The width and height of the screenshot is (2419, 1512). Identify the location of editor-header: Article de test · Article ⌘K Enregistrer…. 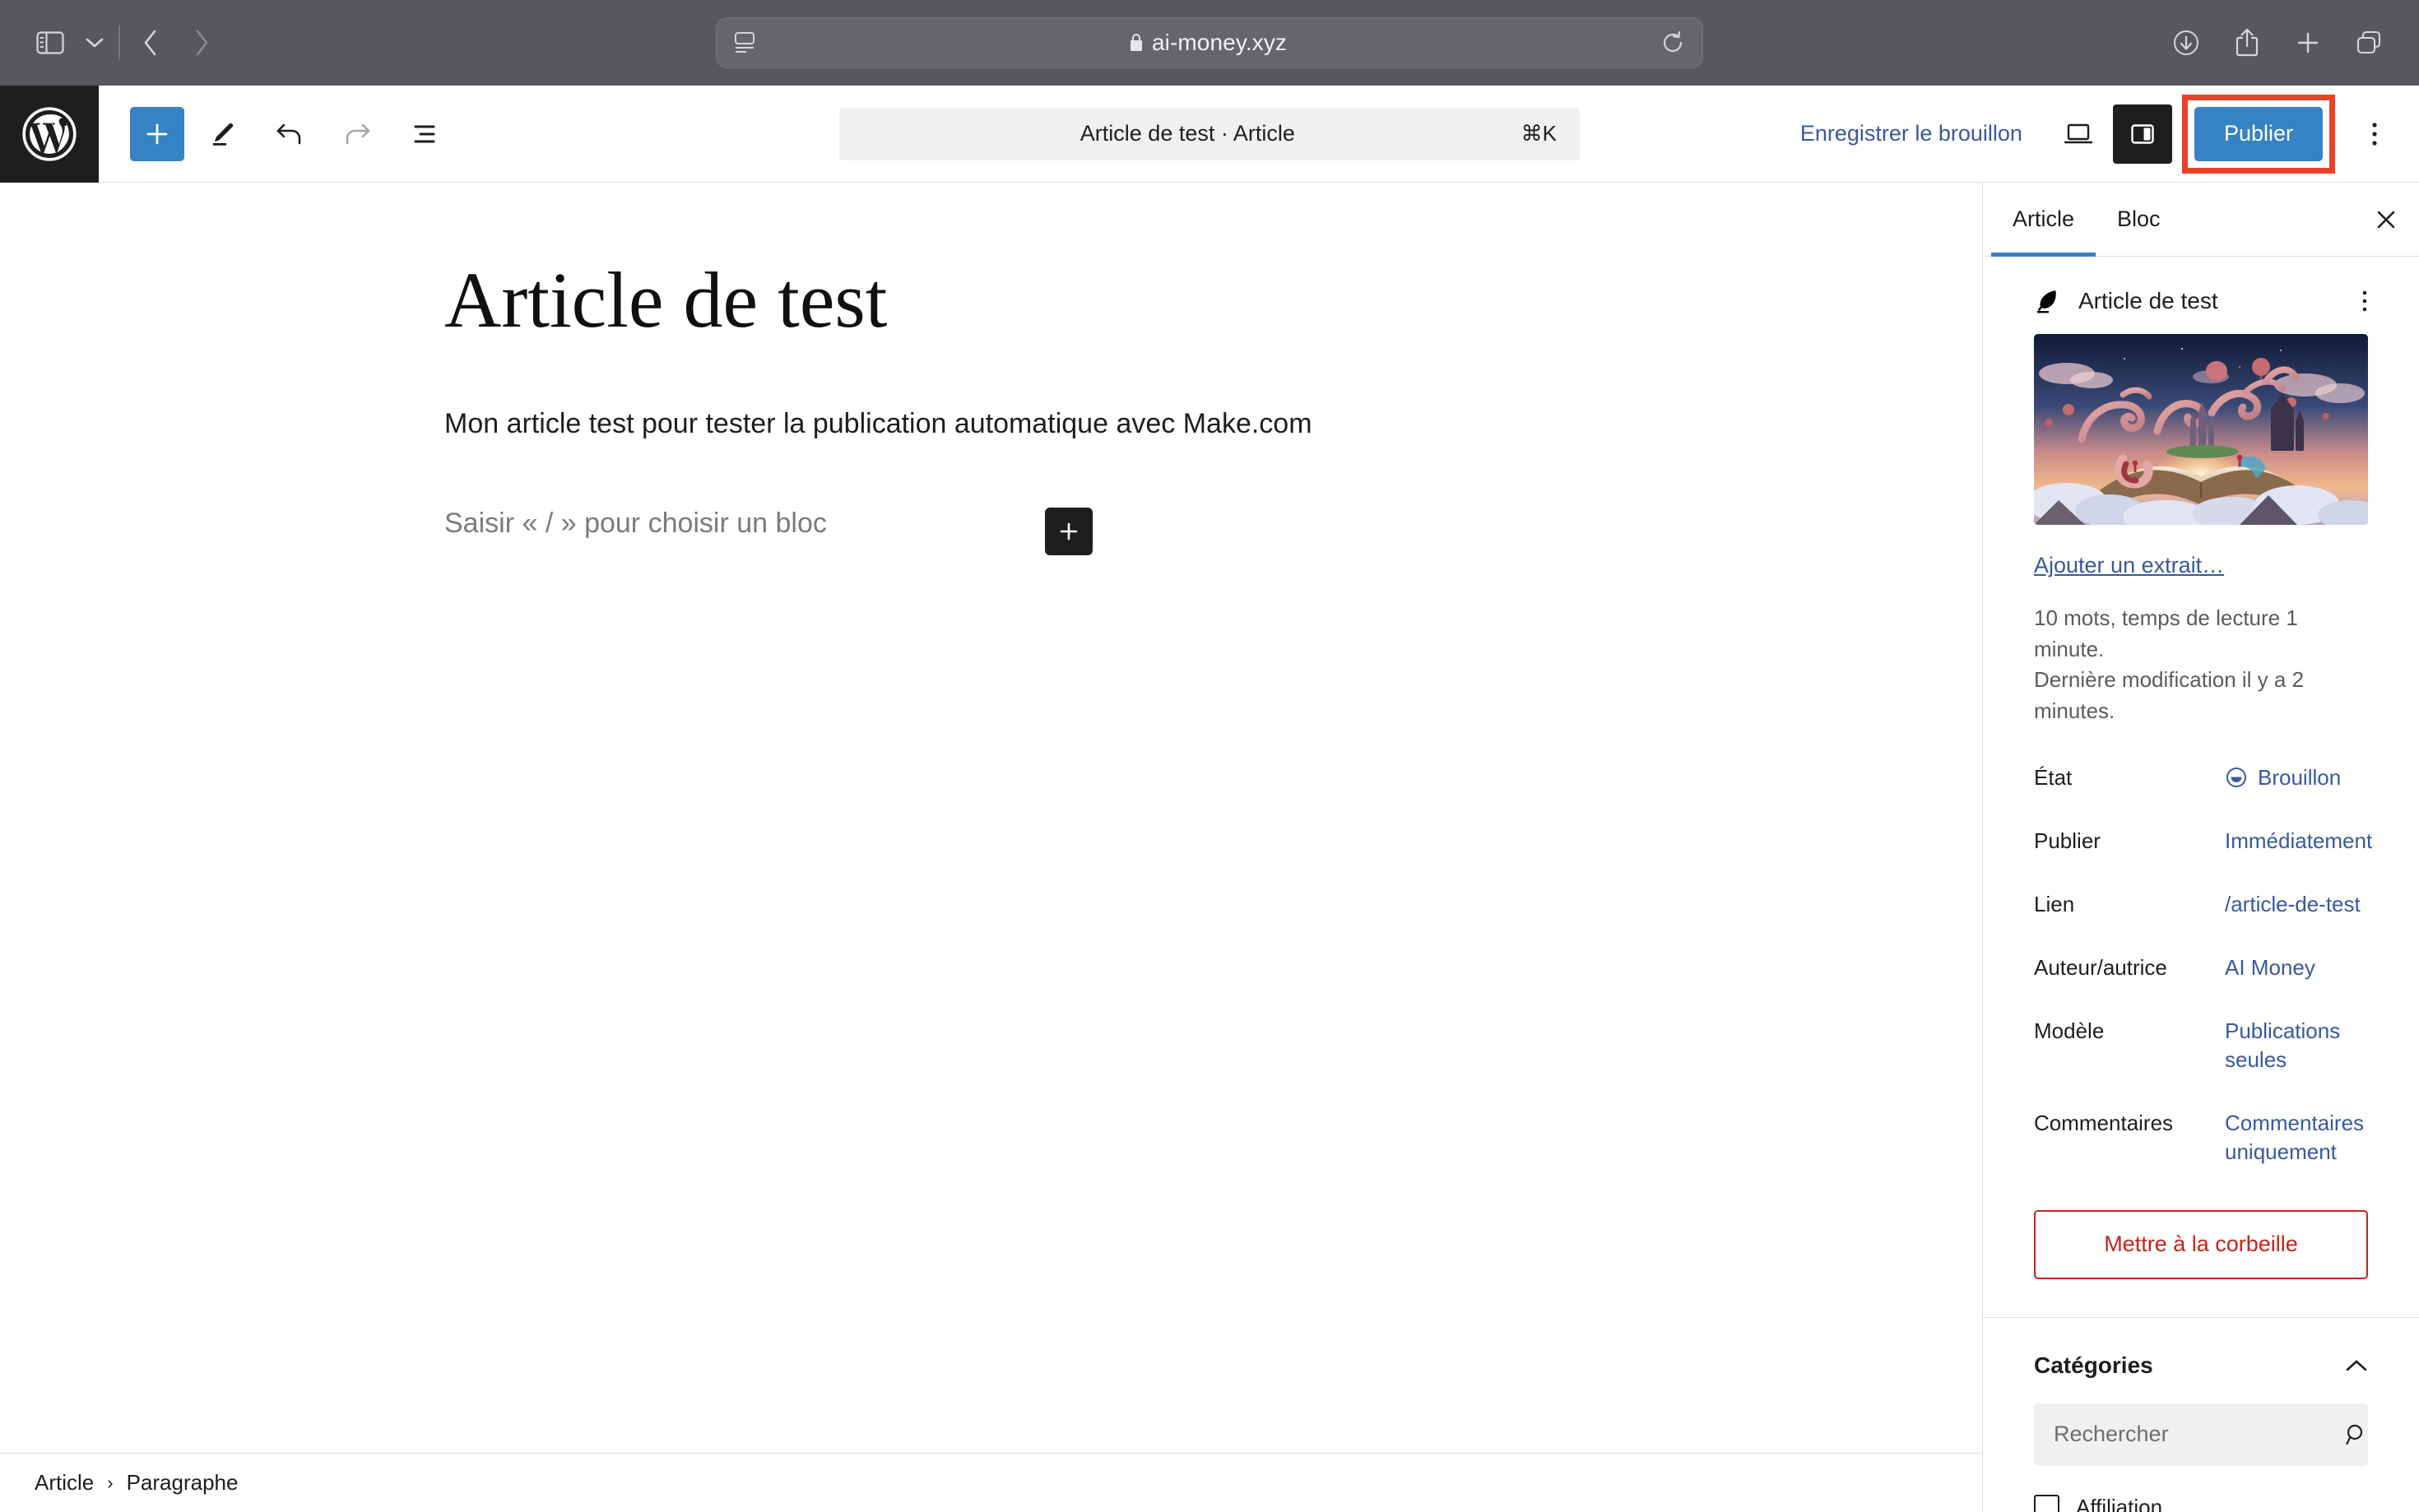
(1209, 134).